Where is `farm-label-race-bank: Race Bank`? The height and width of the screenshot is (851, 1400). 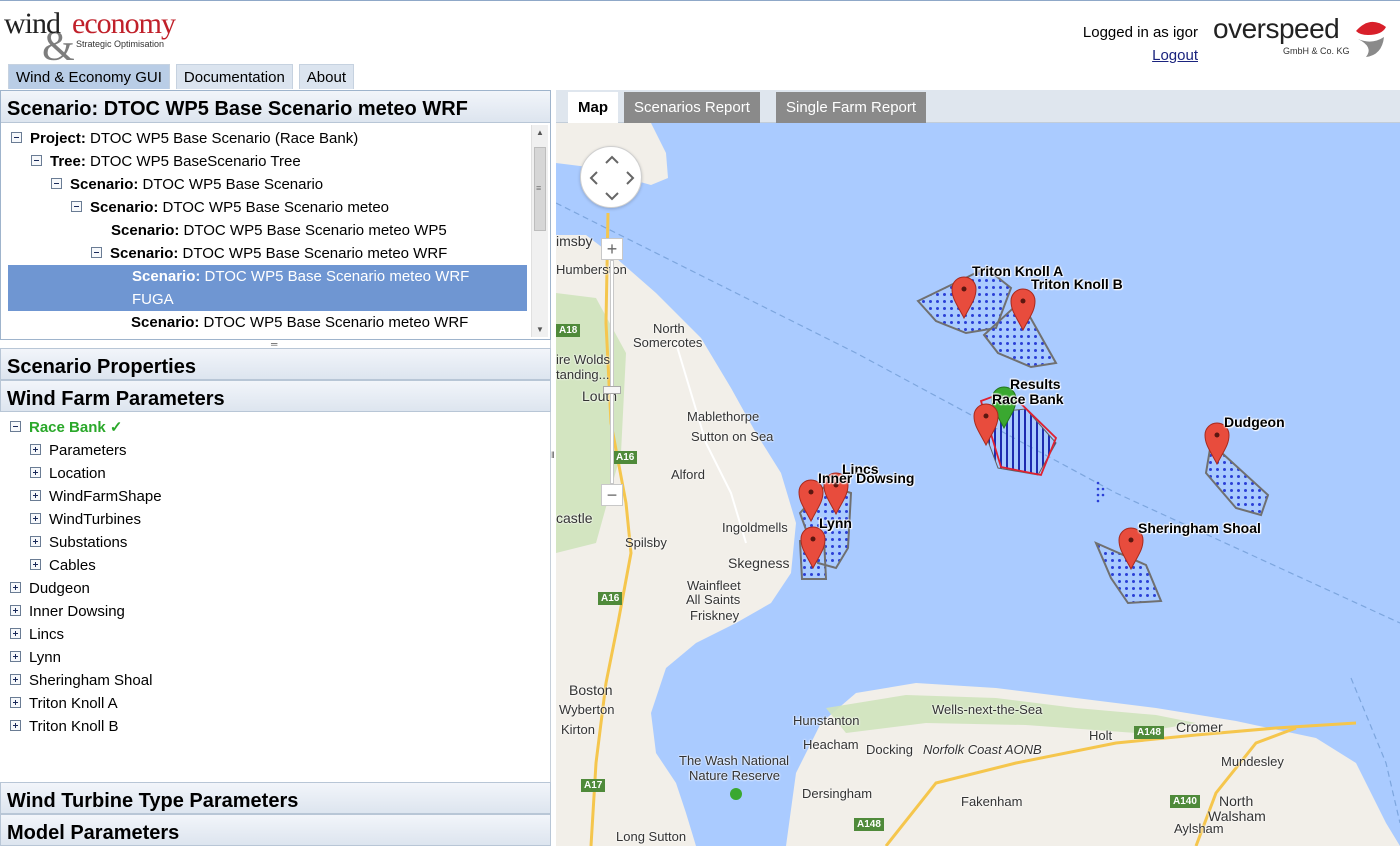 farm-label-race-bank: Race Bank is located at coordinates (1028, 399).